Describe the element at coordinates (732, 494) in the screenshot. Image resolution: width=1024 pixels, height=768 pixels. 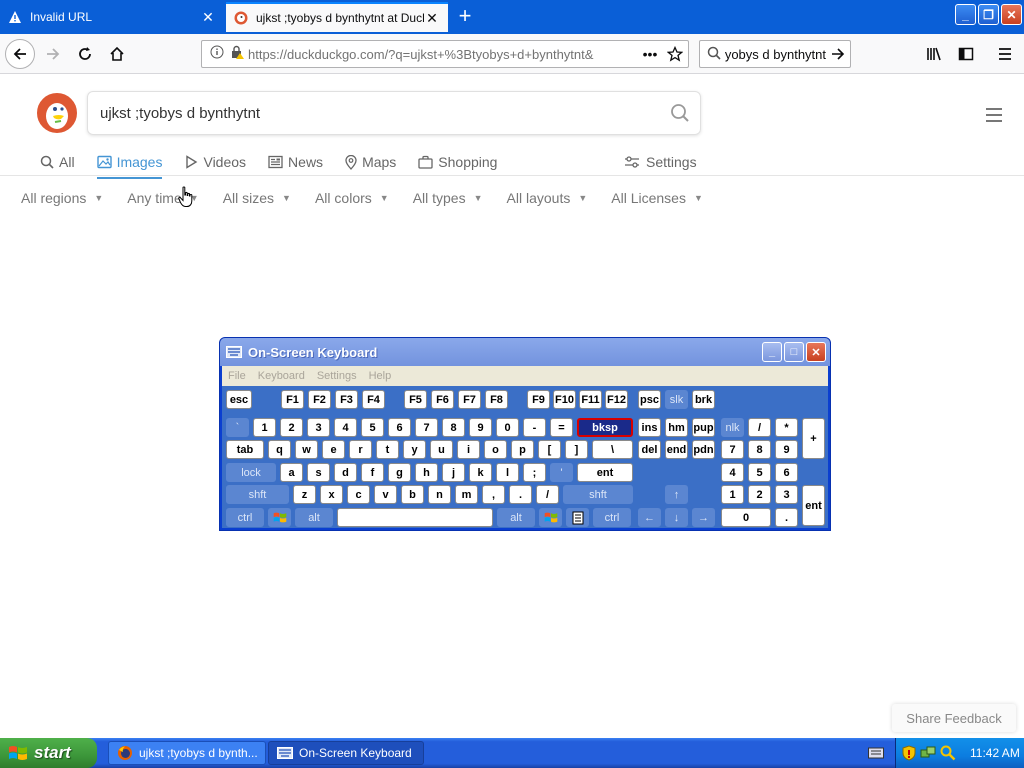
I see `key-np1: 1` at that location.